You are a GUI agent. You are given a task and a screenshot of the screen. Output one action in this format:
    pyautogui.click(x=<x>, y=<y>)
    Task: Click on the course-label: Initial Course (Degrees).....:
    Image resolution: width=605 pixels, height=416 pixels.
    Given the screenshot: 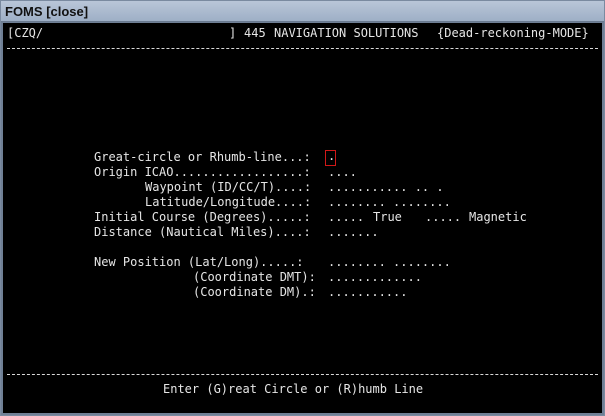 What is the action you would take?
    pyautogui.click(x=202, y=217)
    